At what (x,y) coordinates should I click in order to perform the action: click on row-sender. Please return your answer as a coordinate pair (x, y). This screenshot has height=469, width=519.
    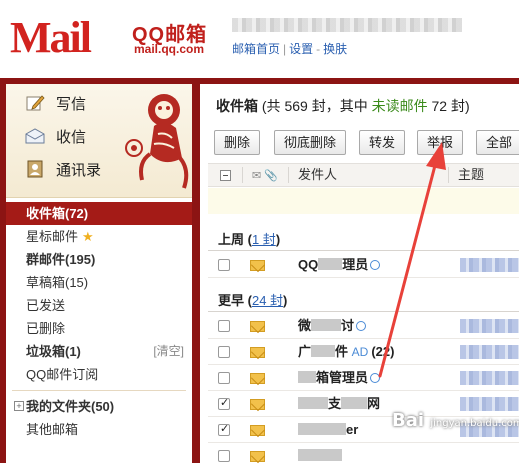
    Looking at the image, I should click on (320, 455).